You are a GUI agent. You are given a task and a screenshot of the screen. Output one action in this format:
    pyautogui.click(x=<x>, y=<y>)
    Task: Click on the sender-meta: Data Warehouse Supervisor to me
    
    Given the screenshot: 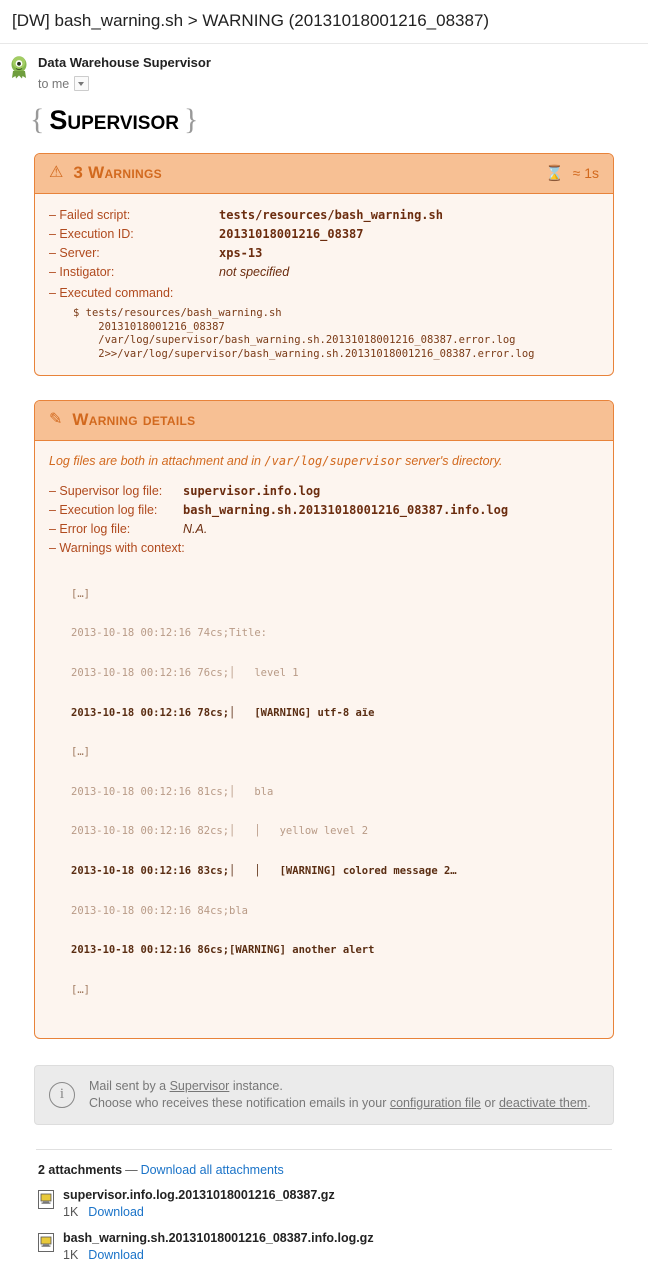 What is the action you would take?
    pyautogui.click(x=124, y=73)
    